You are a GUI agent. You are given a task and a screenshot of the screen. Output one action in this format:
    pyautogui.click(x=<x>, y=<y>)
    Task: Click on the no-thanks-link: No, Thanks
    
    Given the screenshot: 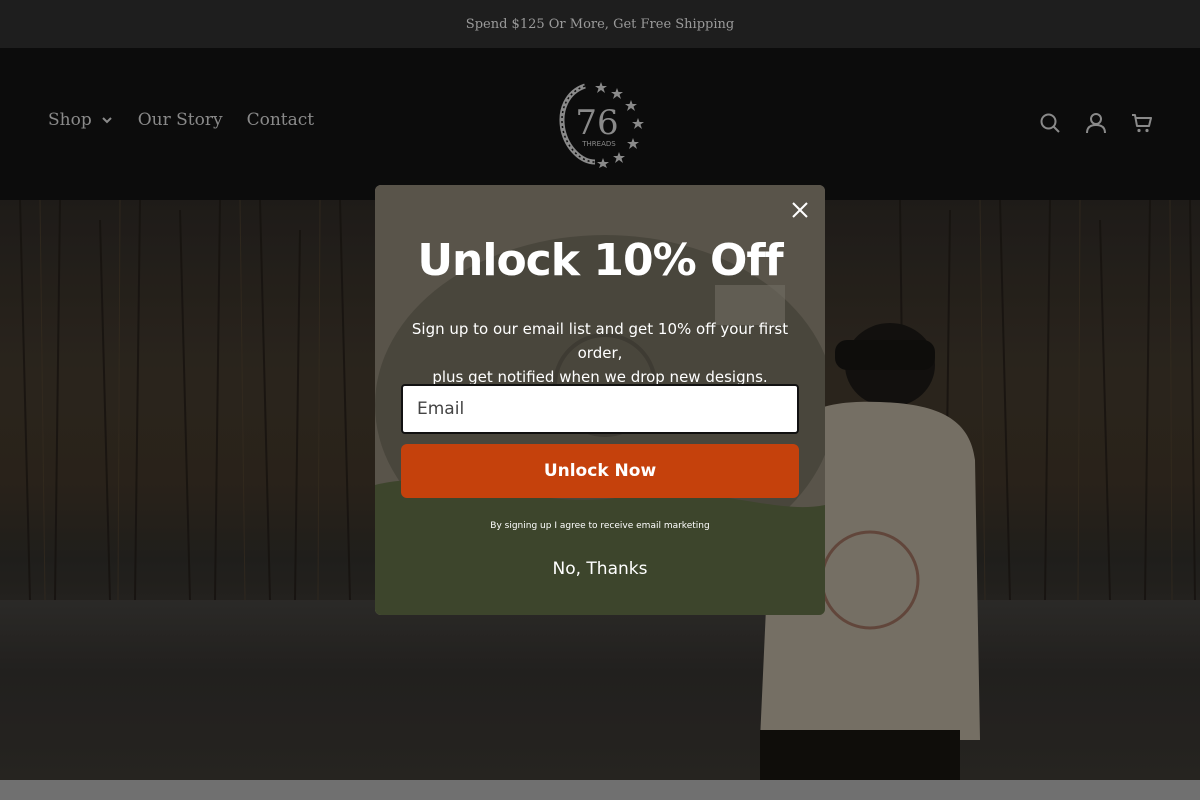 What is the action you would take?
    pyautogui.click(x=600, y=569)
    